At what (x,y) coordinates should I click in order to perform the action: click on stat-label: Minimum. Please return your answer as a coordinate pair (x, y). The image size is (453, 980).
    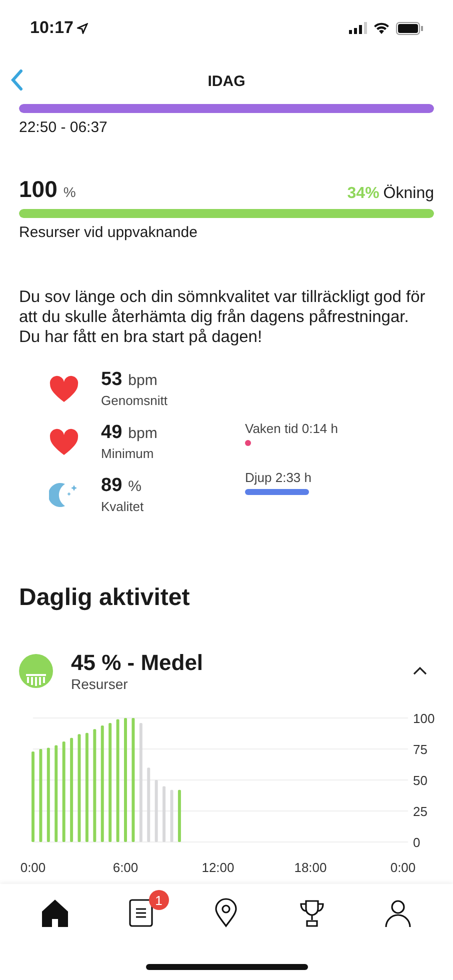
    Looking at the image, I should click on (128, 453).